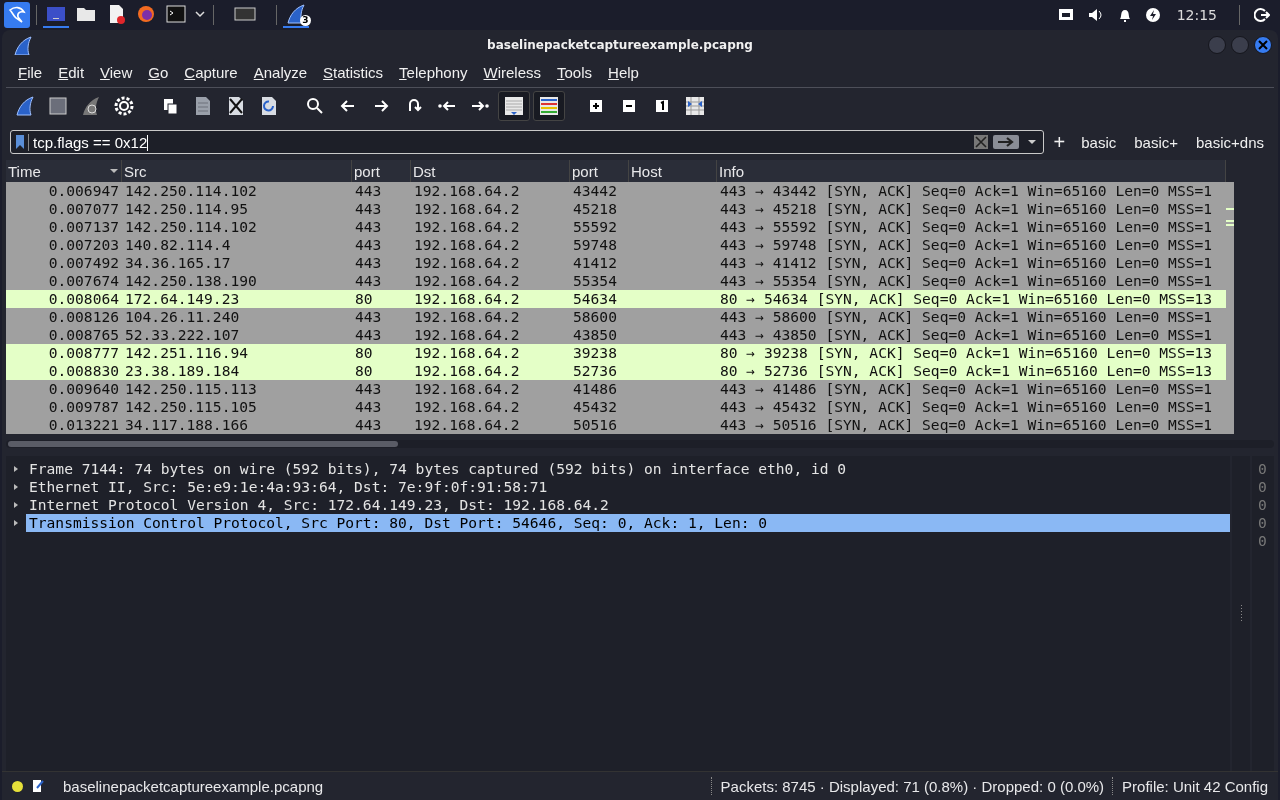 The image size is (1280, 800). Describe the element at coordinates (1263, 45) in the screenshot. I see `close-button` at that location.